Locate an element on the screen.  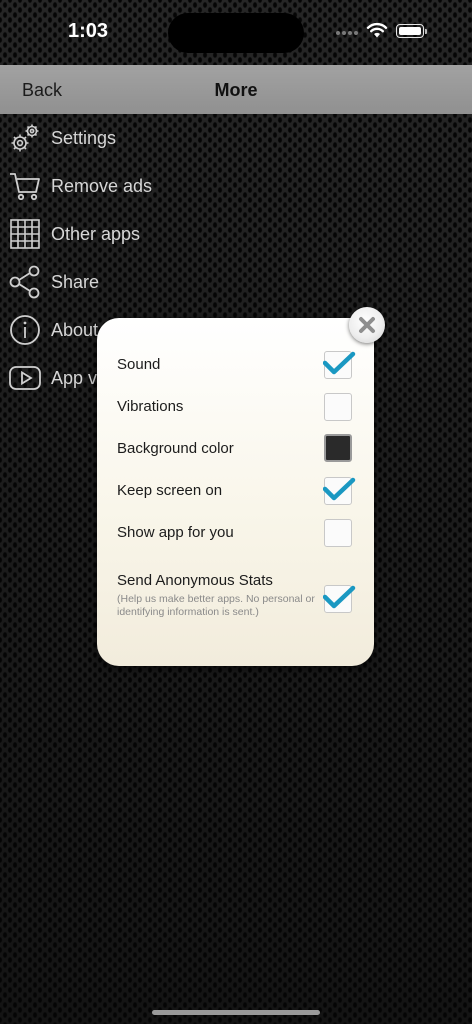
option-label: Send Anonymous Stats is located at coordinates (195, 580).